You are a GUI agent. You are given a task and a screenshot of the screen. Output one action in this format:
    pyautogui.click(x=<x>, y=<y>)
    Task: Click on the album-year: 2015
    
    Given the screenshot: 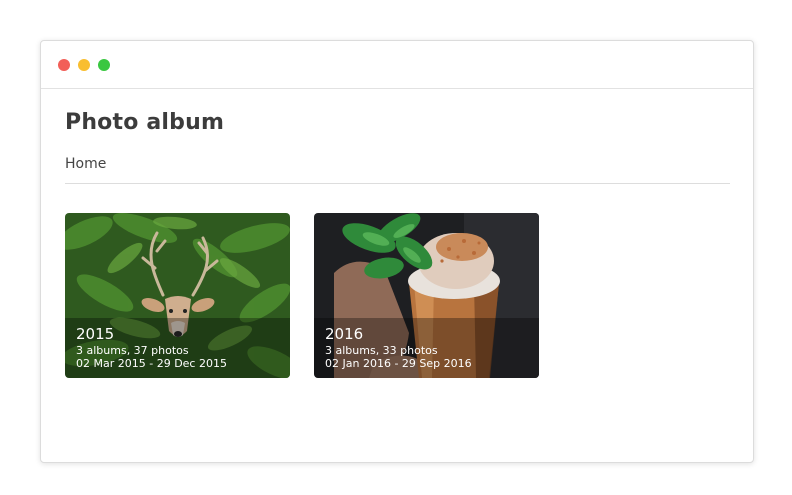 What is the action you would take?
    pyautogui.click(x=95, y=334)
    